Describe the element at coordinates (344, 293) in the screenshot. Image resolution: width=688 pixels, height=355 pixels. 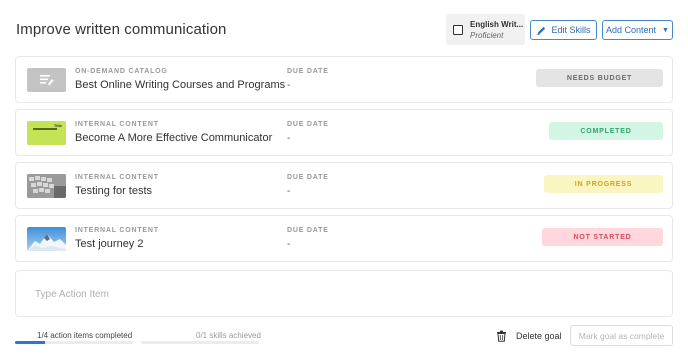
I see `action-item-input: Type Action Item` at that location.